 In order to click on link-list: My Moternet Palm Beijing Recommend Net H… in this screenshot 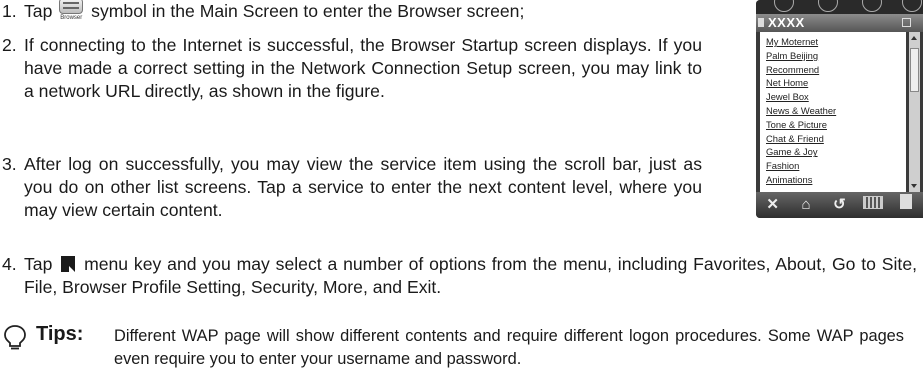, I will do `click(833, 109)`.